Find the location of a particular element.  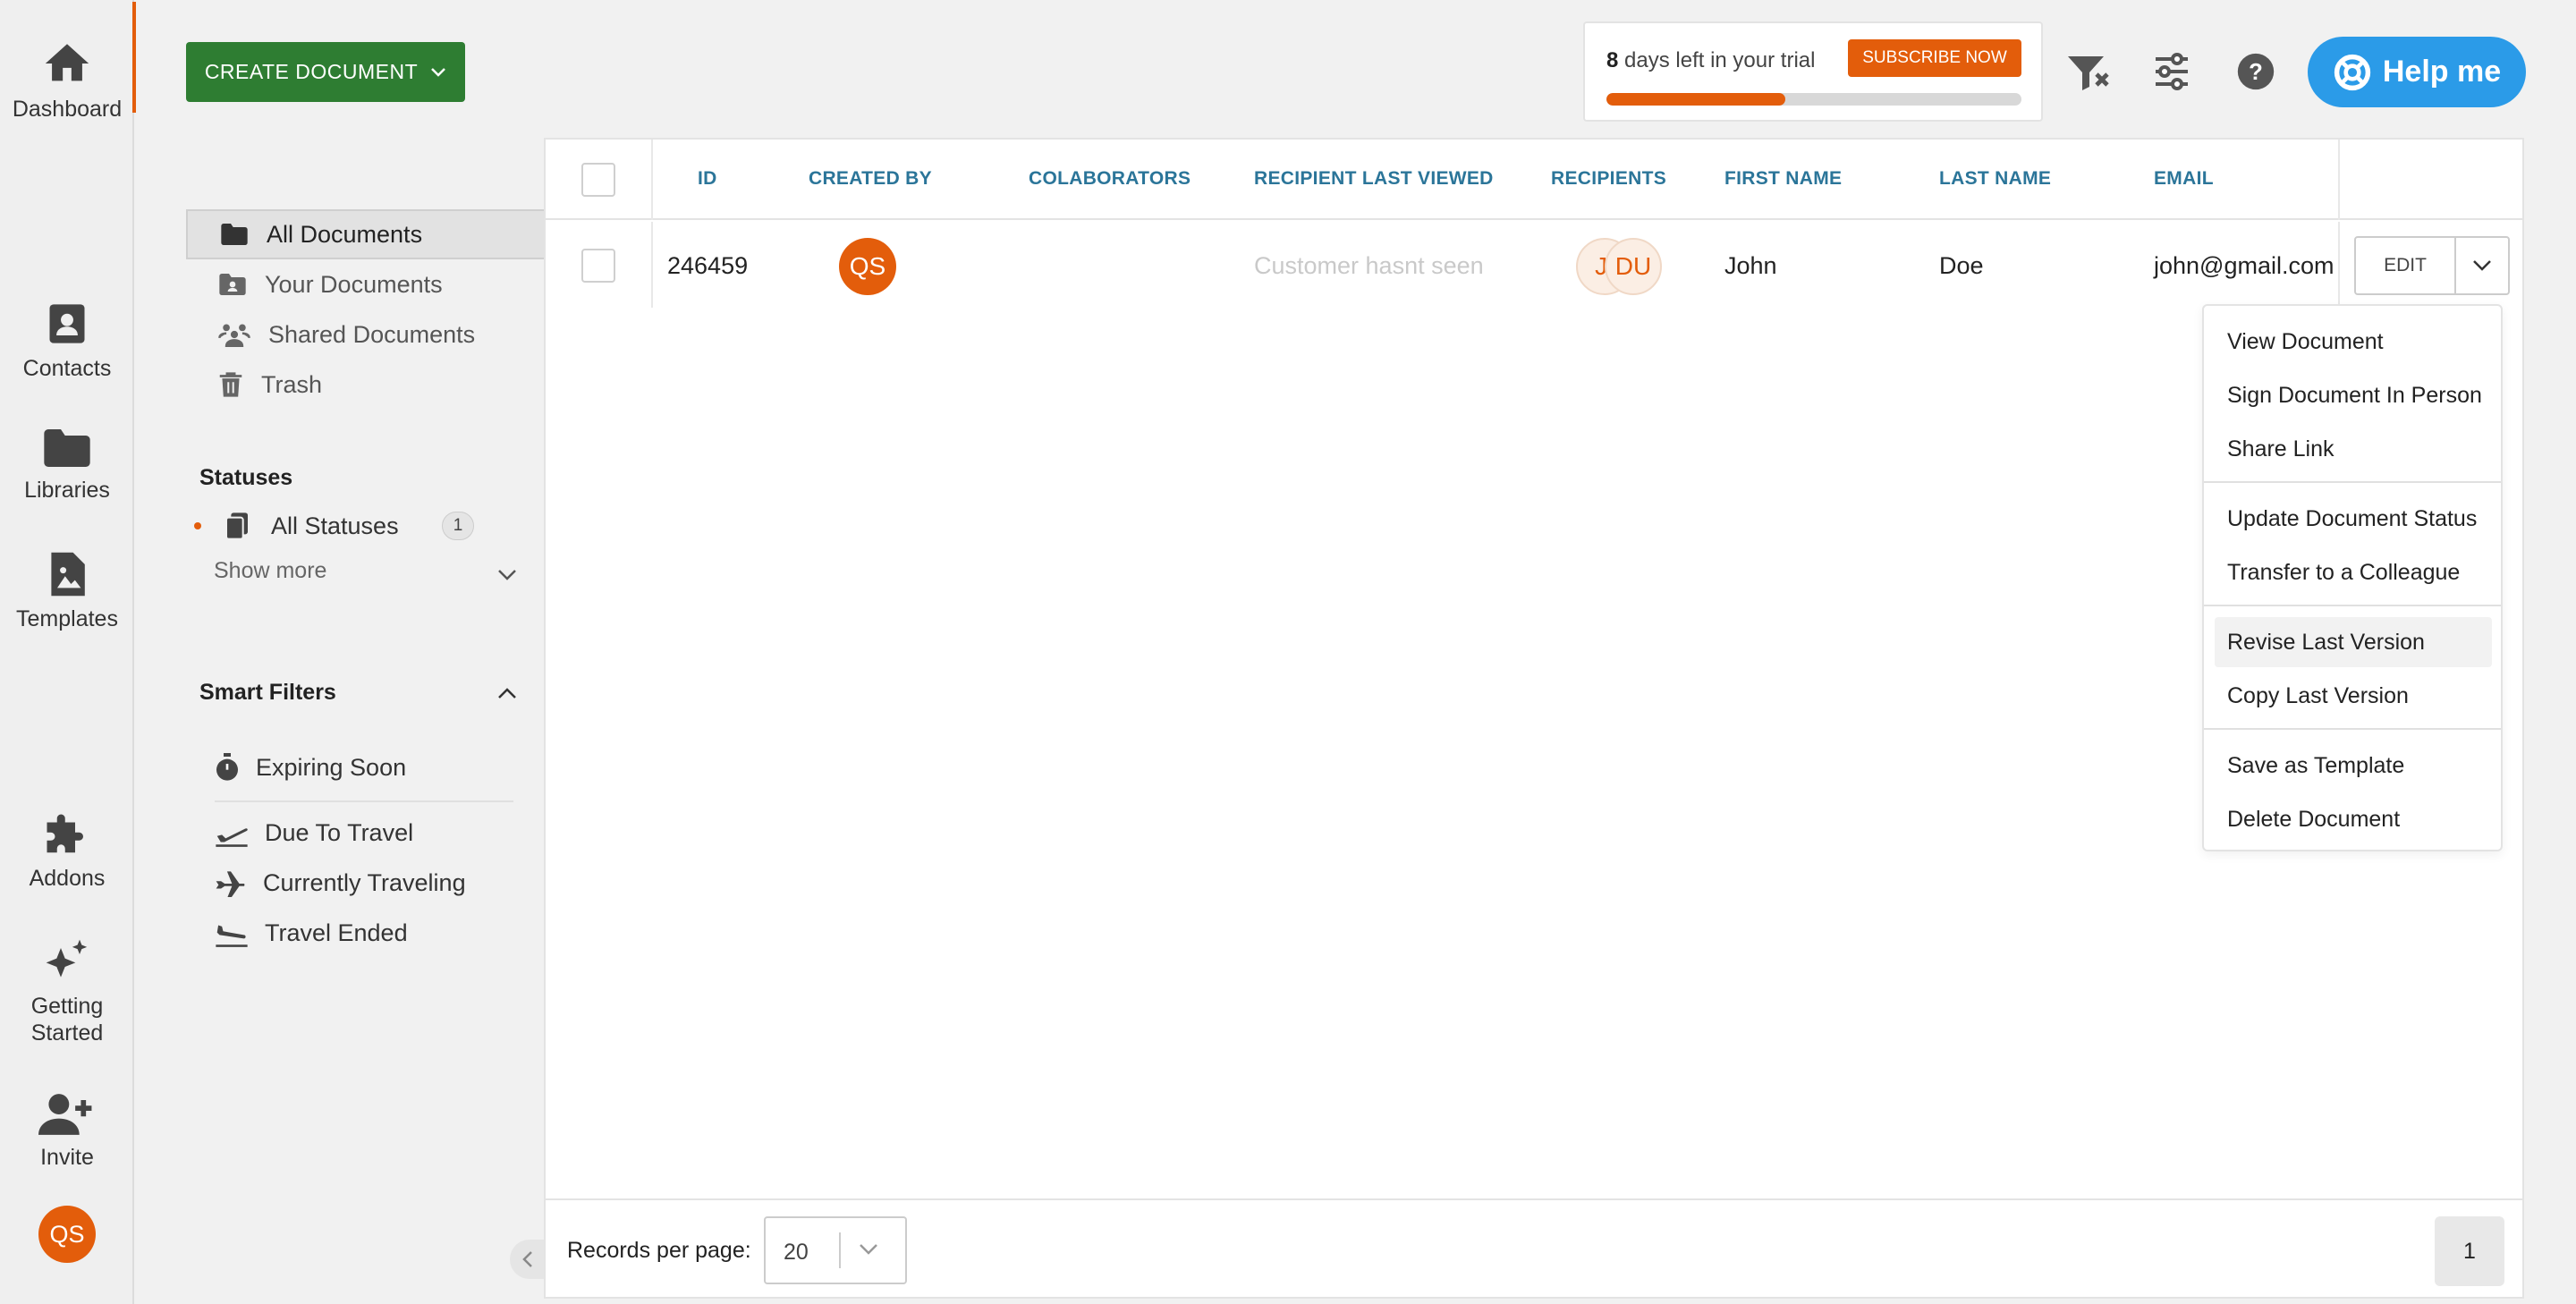

select-all-checkbox is located at coordinates (598, 180).